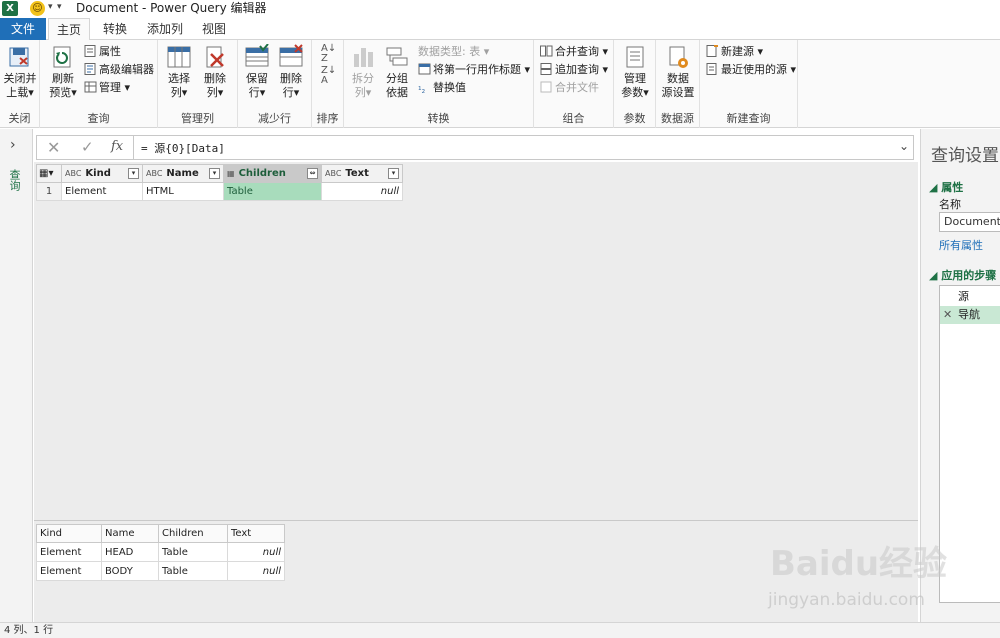 The image size is (1000, 638). What do you see at coordinates (970, 297) in the screenshot?
I see `step-source: 源` at bounding box center [970, 297].